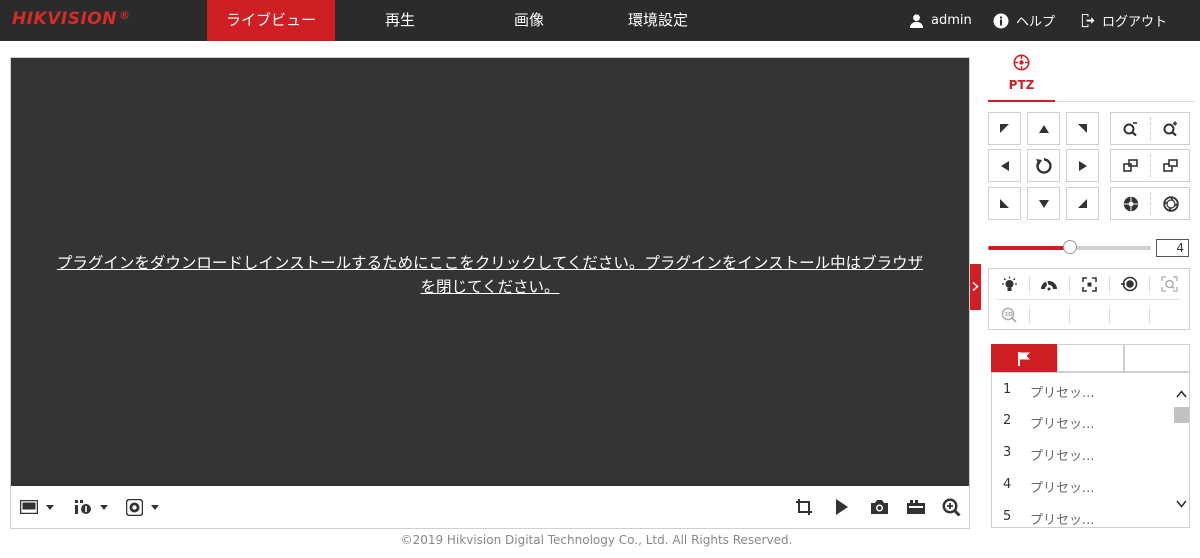 The image size is (1200, 558). What do you see at coordinates (490, 507) in the screenshot?
I see `video-toolbar` at bounding box center [490, 507].